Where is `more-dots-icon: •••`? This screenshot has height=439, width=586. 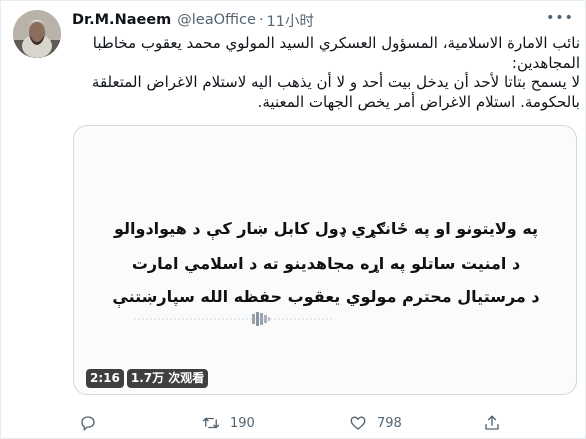
more-dots-icon: ••• is located at coordinates (559, 18).